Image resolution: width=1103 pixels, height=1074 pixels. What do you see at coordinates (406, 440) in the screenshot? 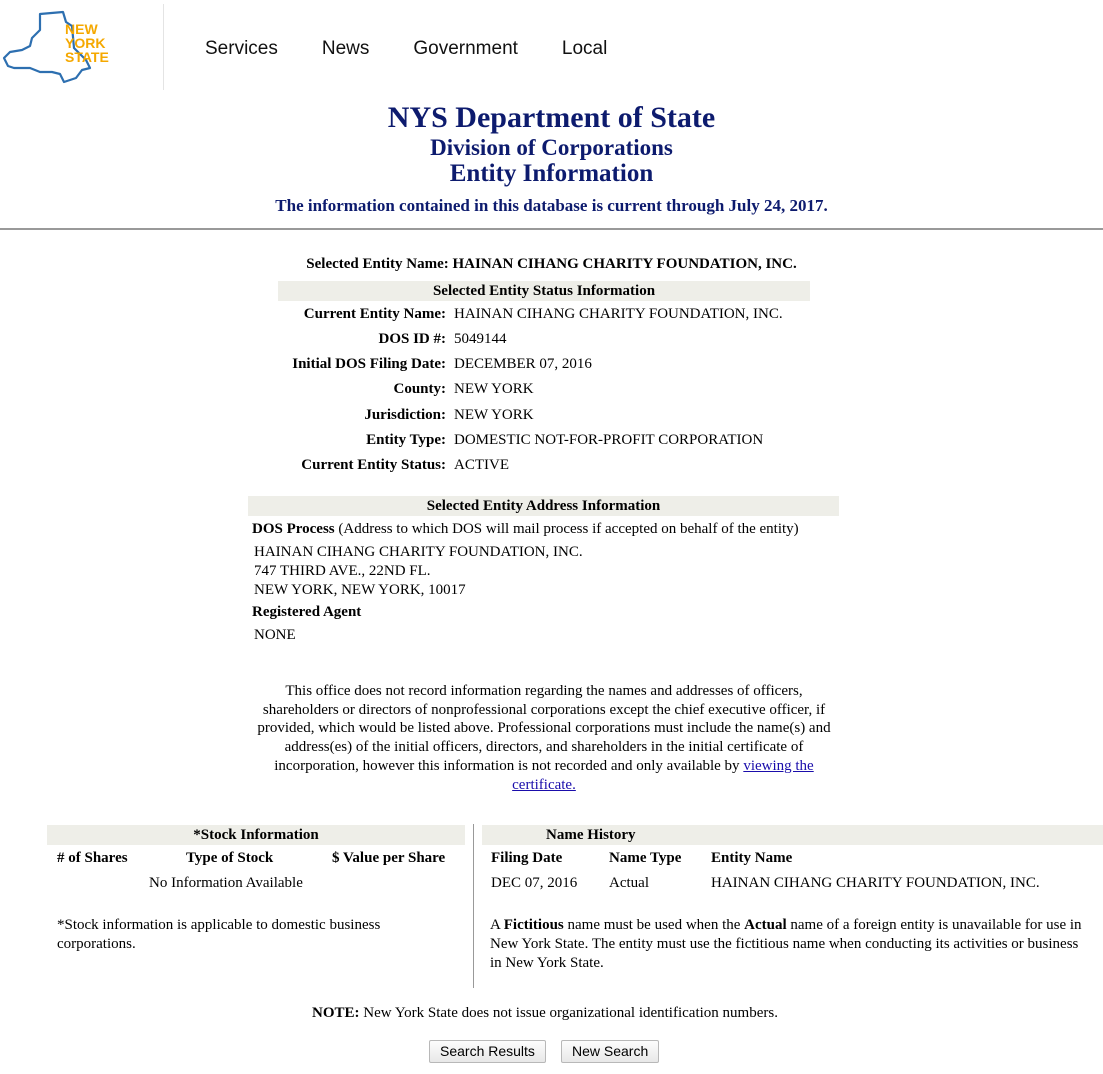
I see `status-label: Entity Type:` at bounding box center [406, 440].